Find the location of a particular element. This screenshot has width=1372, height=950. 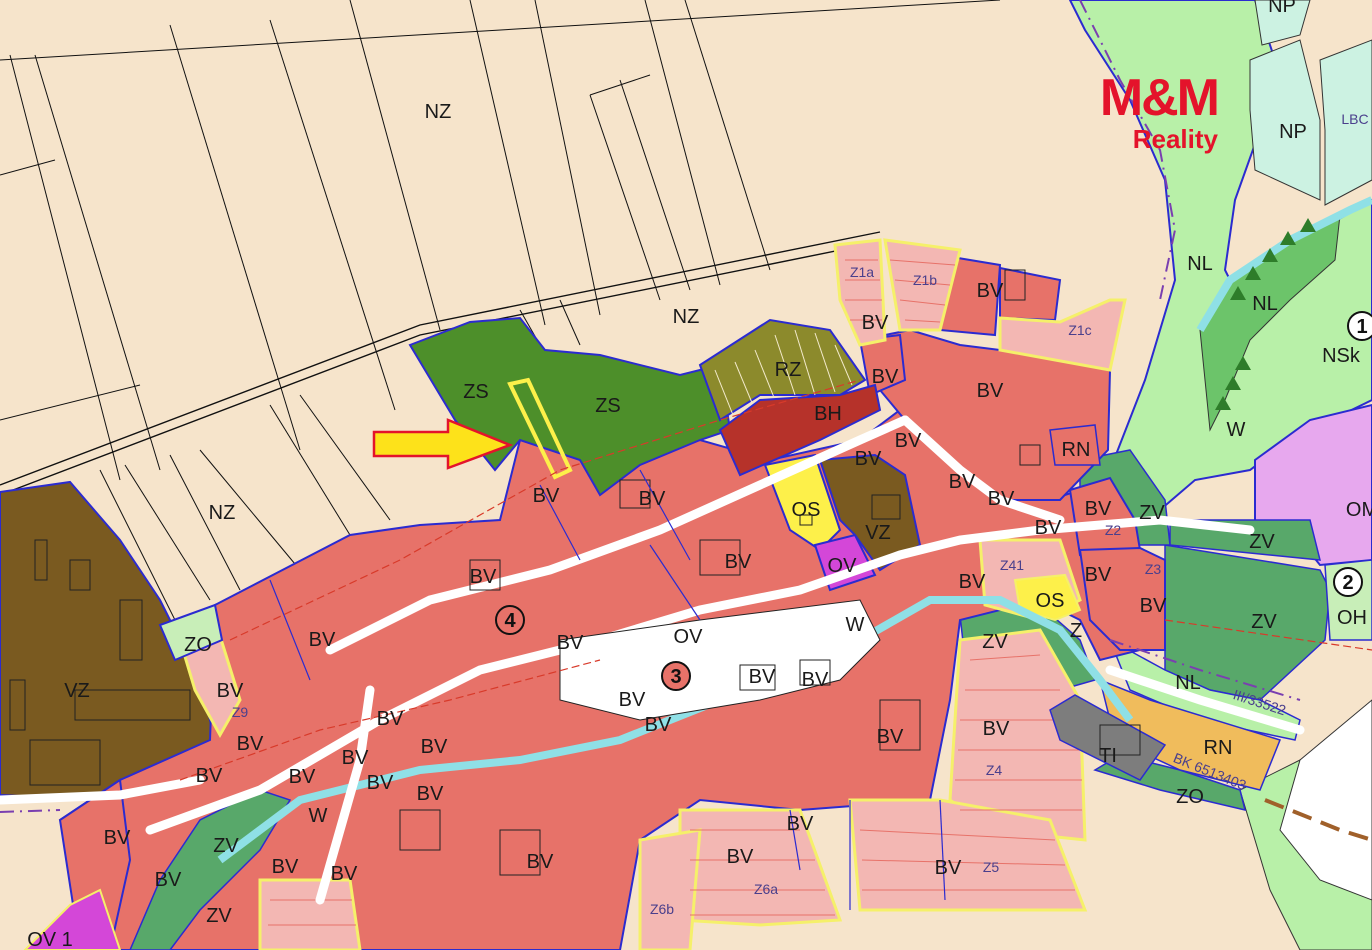

label-np-2: NP is located at coordinates (1282, 8).